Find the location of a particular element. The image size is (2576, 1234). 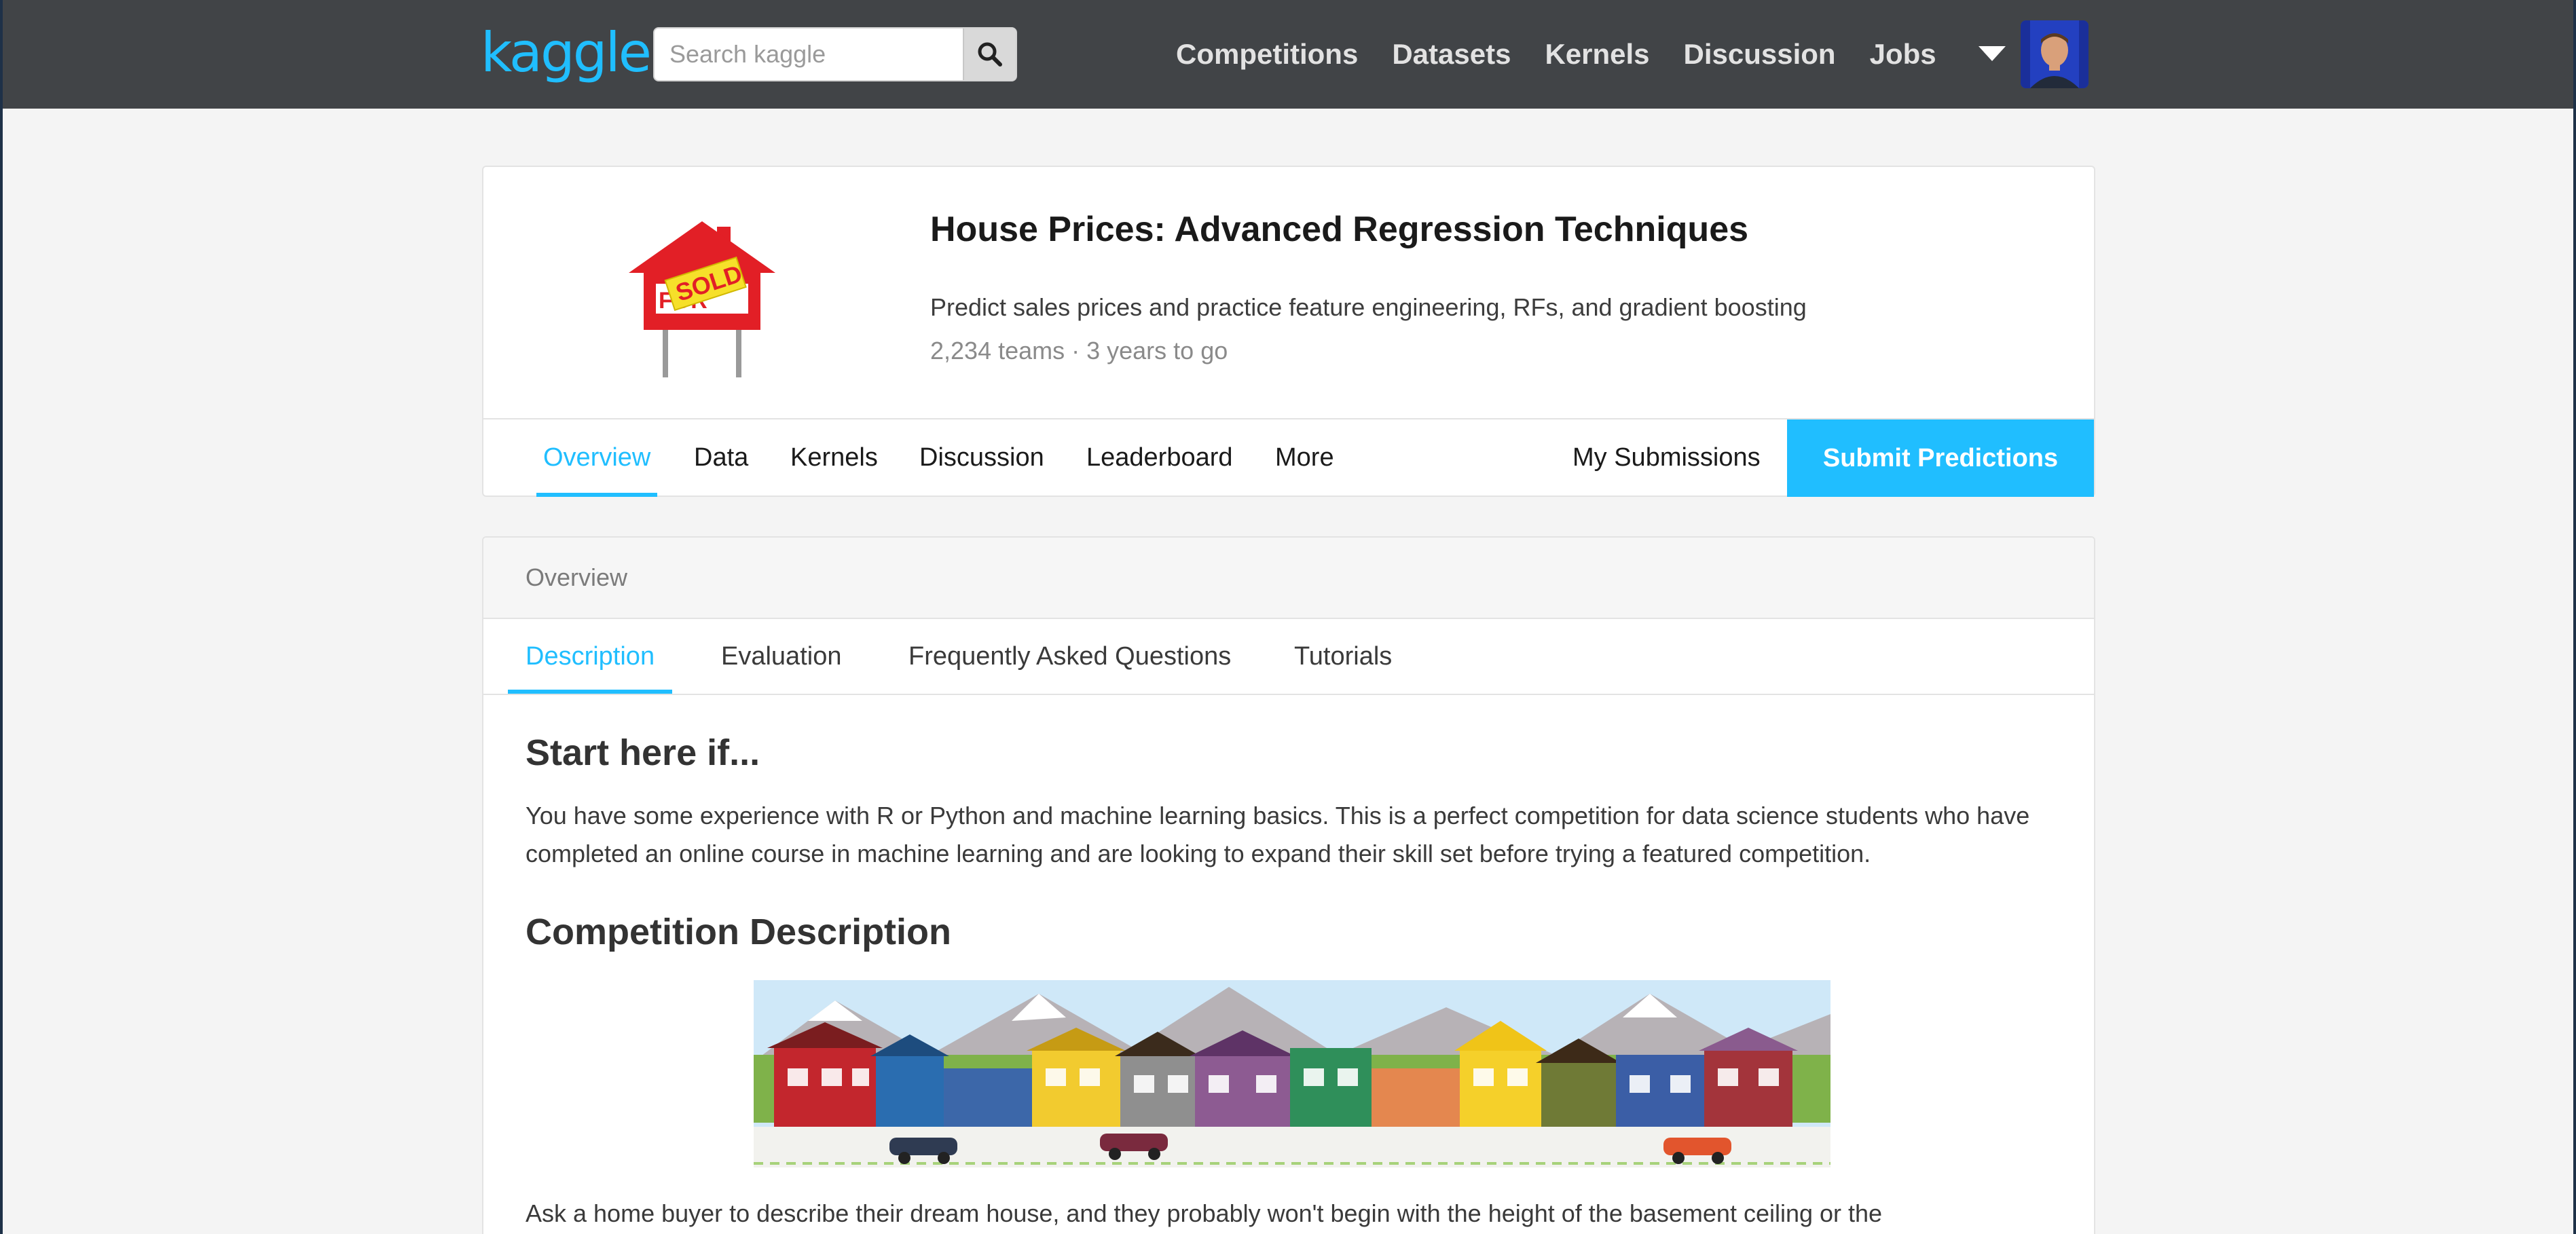

submit-predictions-button: Submit Predictions is located at coordinates (1940, 458).